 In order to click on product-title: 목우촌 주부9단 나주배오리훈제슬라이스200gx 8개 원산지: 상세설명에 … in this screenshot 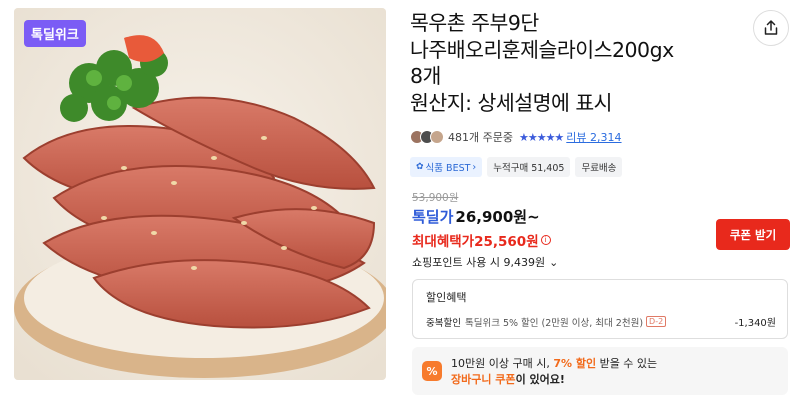, I will do `click(575, 63)`.